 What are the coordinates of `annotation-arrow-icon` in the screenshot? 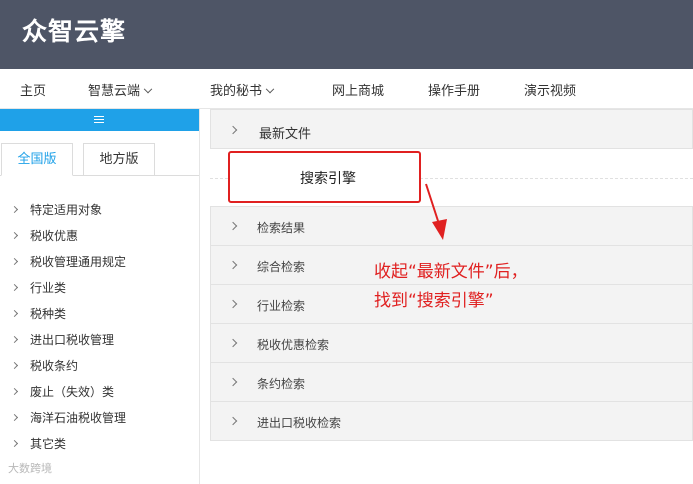 It's located at (436, 211).